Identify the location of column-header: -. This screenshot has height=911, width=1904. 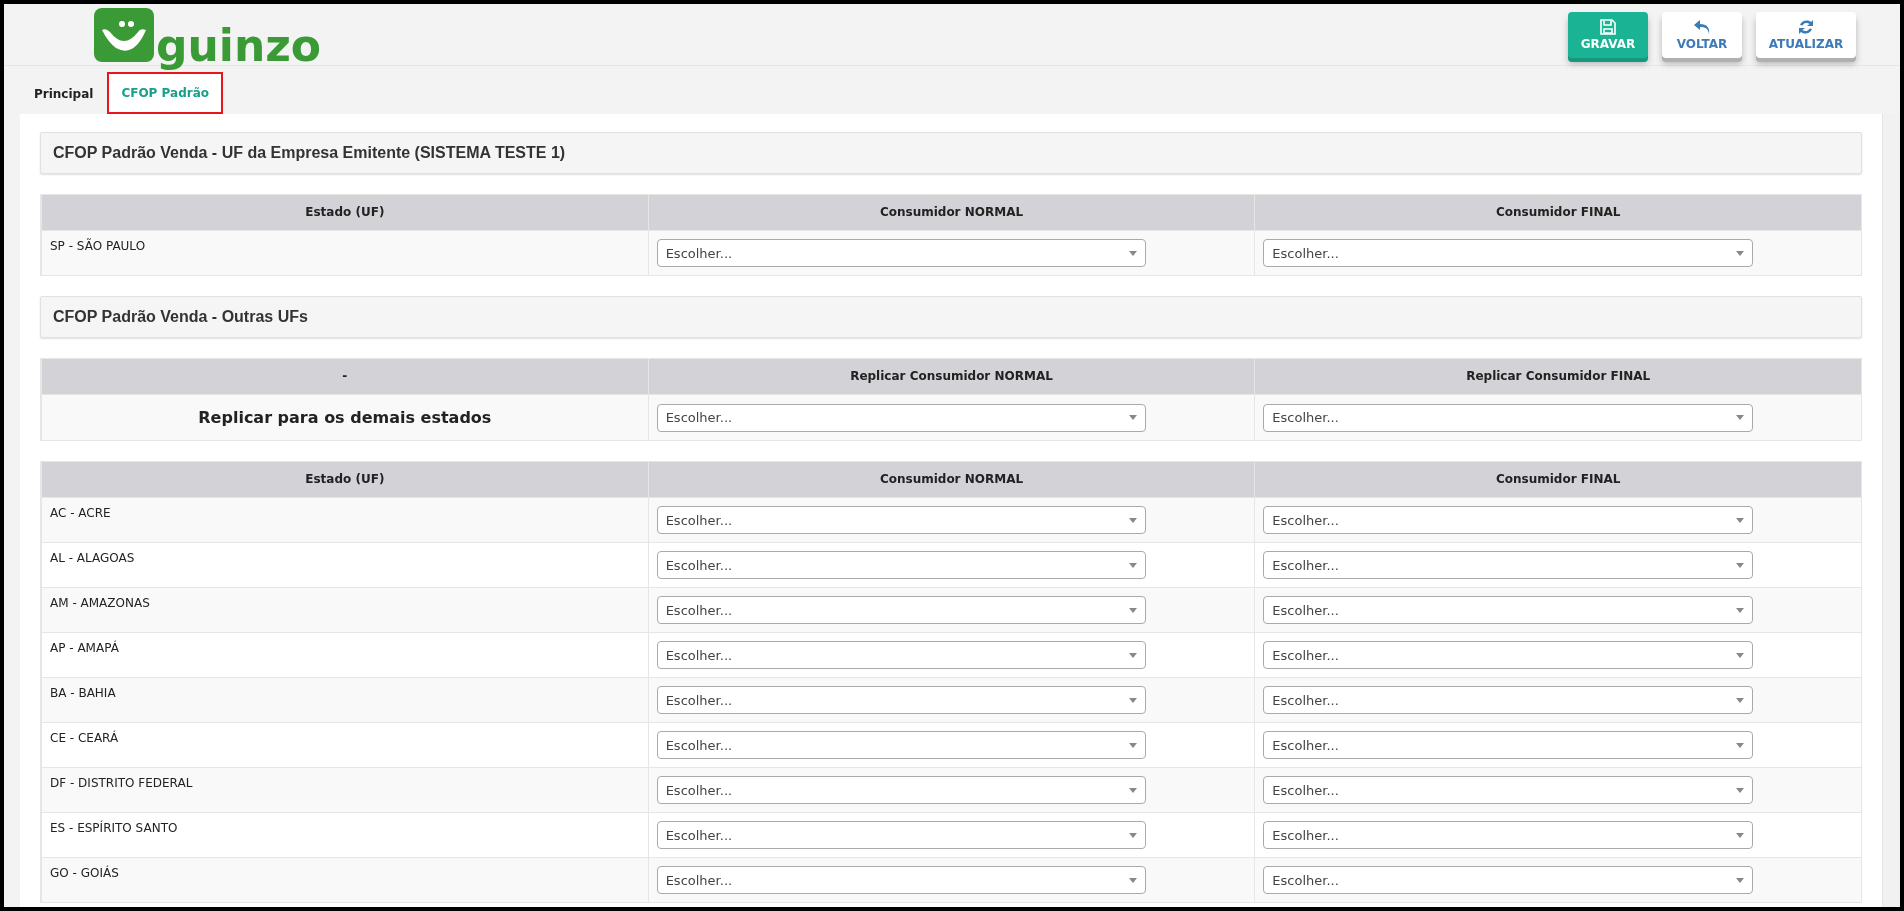
(344, 376).